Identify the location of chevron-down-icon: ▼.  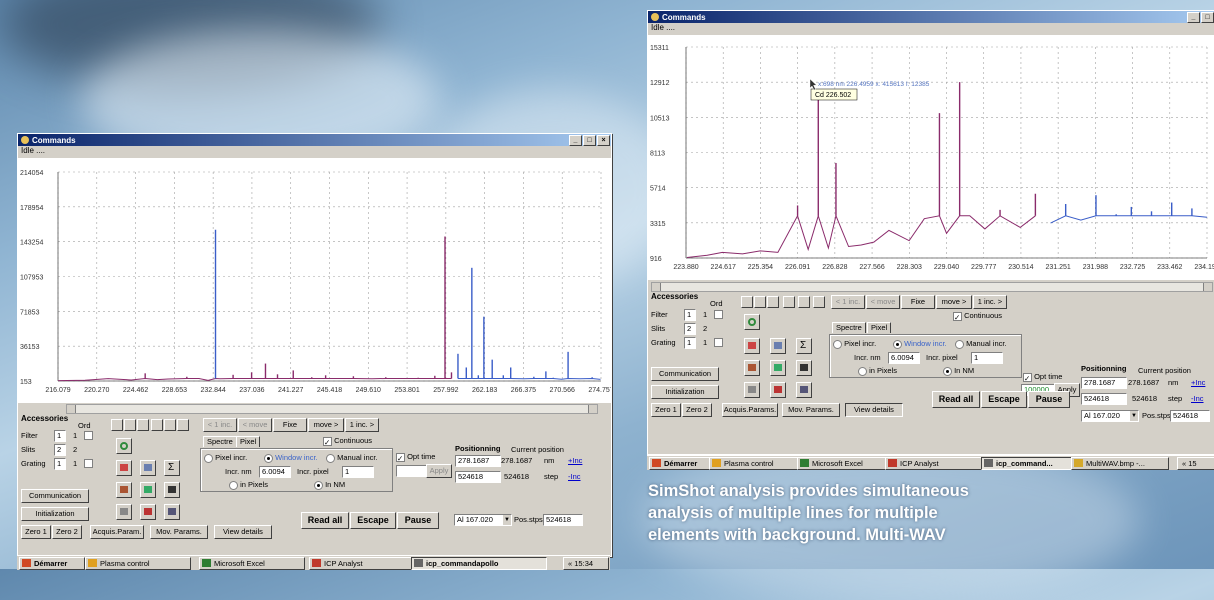
(507, 520).